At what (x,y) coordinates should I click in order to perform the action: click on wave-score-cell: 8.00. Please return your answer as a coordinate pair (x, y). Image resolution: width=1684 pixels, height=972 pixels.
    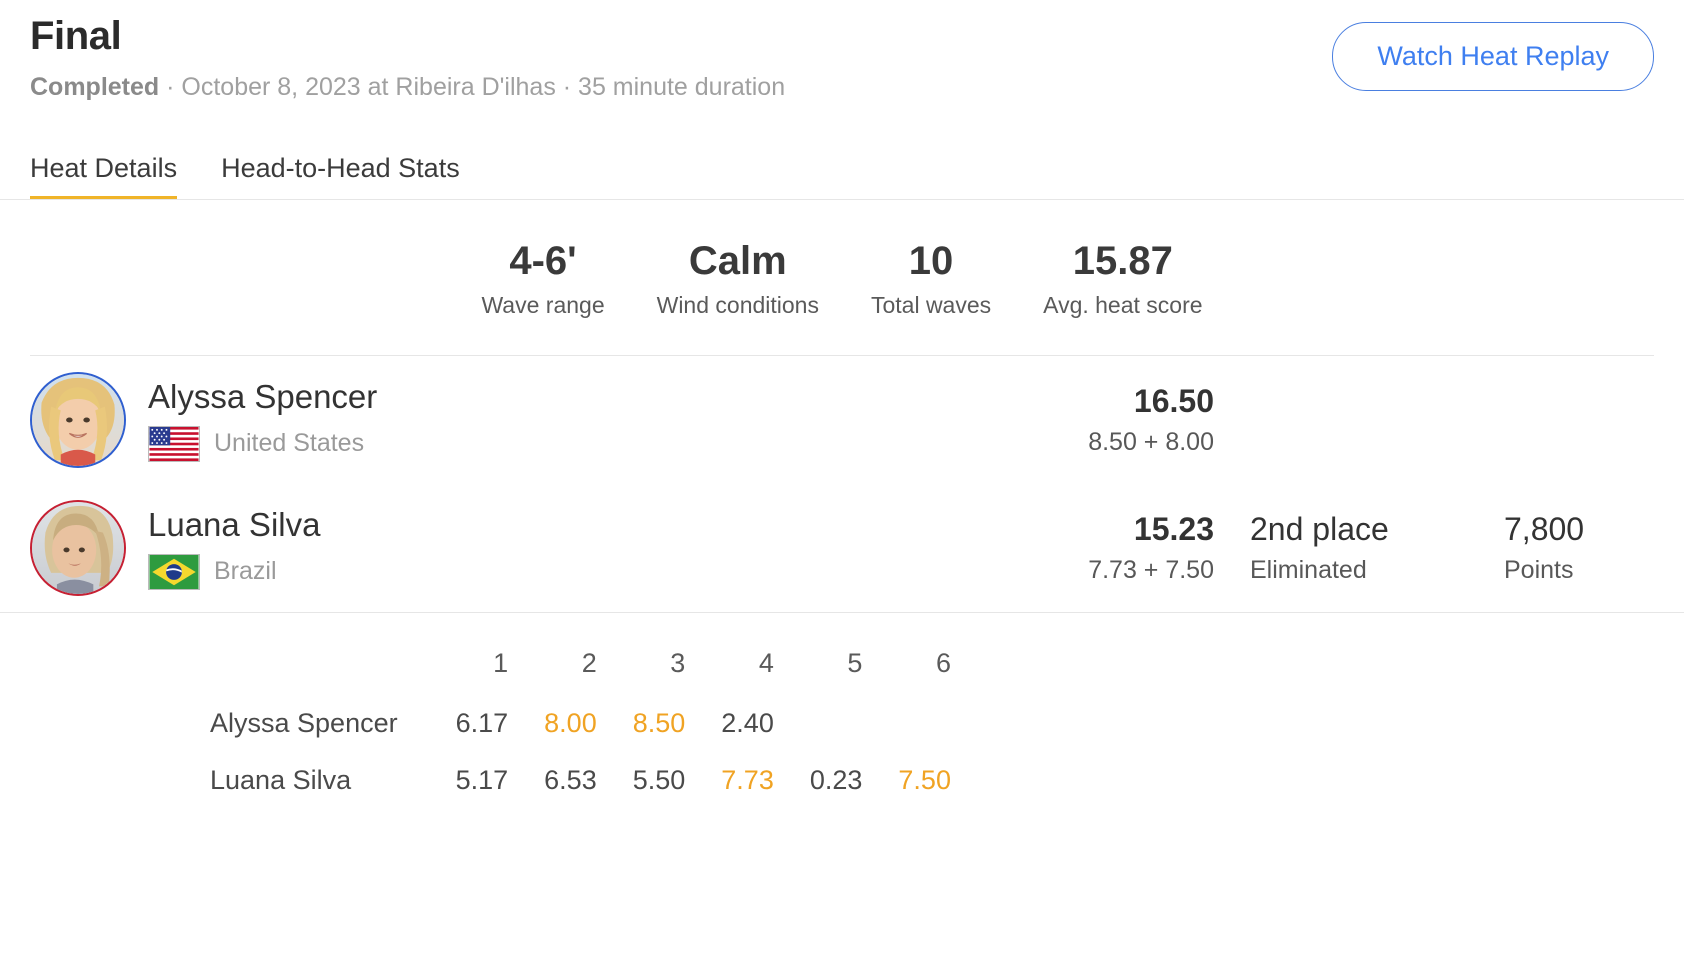
    Looking at the image, I should click on (570, 722).